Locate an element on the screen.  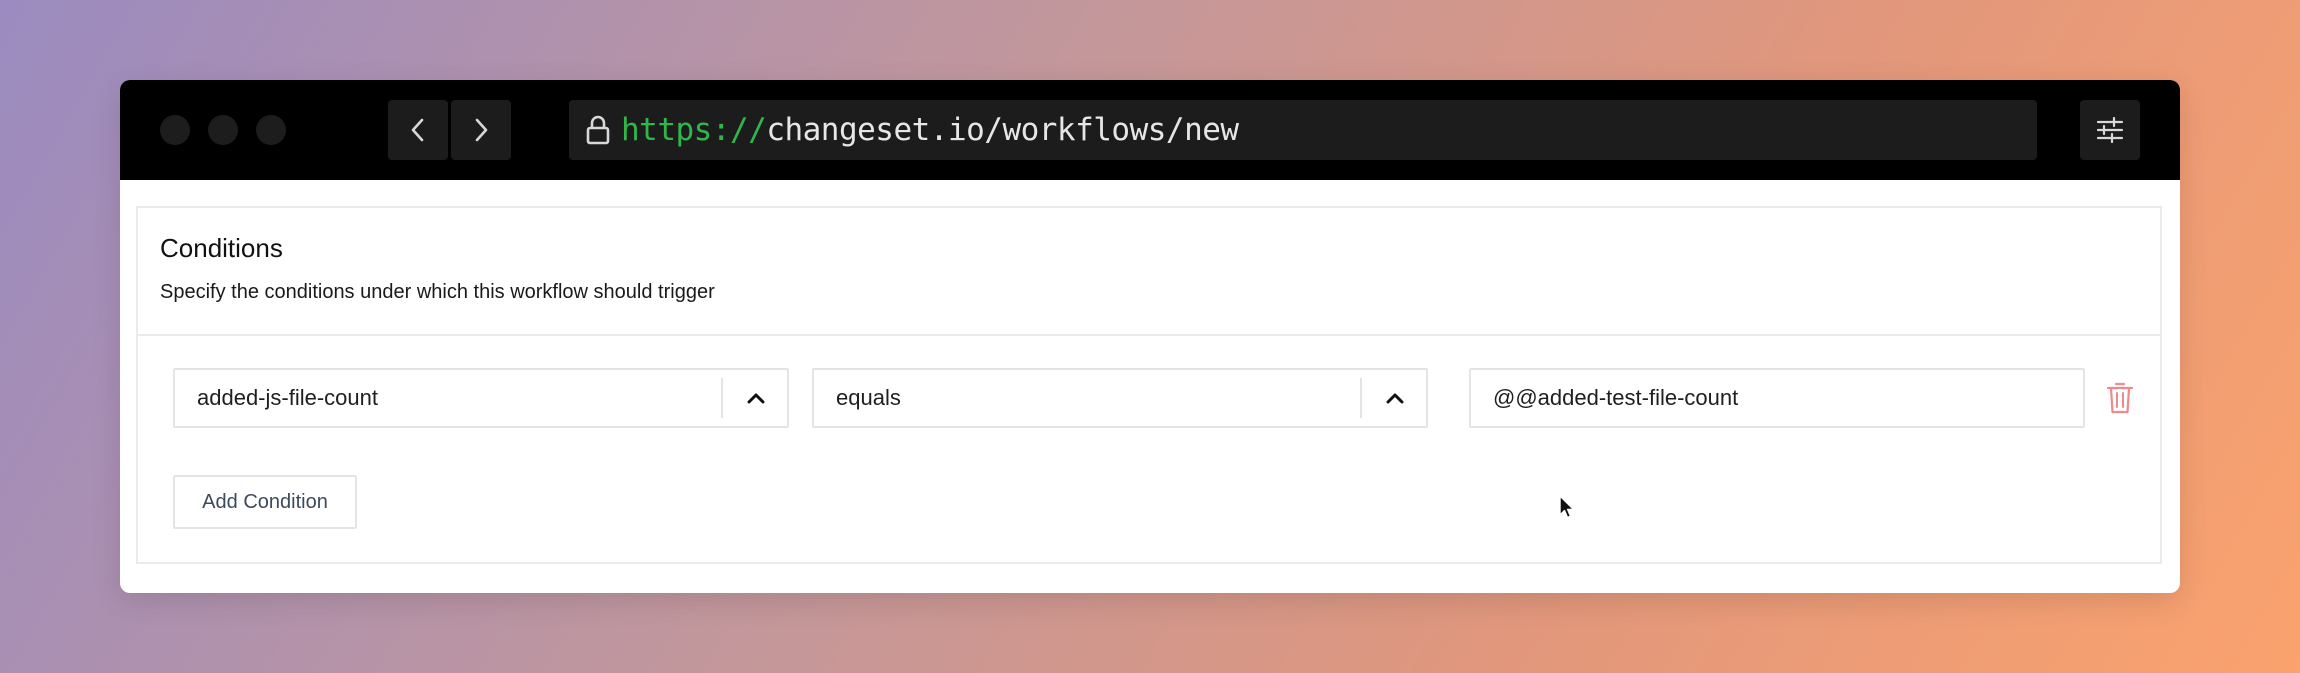
conditions-title: Conditions is located at coordinates (221, 248).